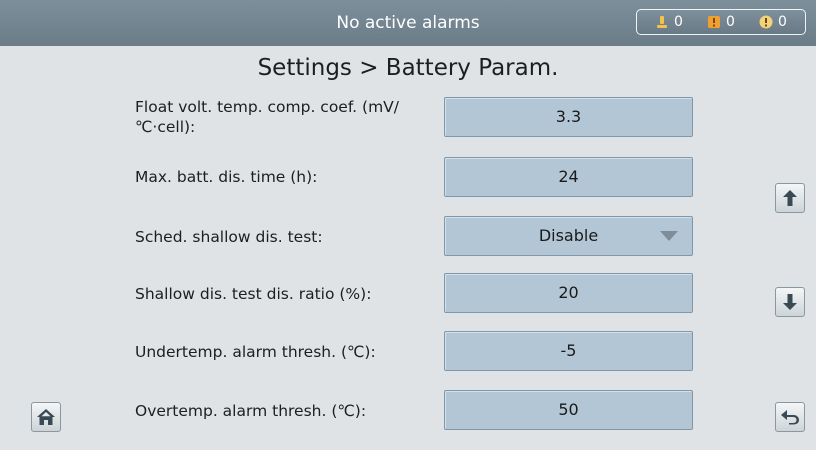  I want to click on setting-label: Undertemp. alarm thresh. (℃):, so click(255, 352).